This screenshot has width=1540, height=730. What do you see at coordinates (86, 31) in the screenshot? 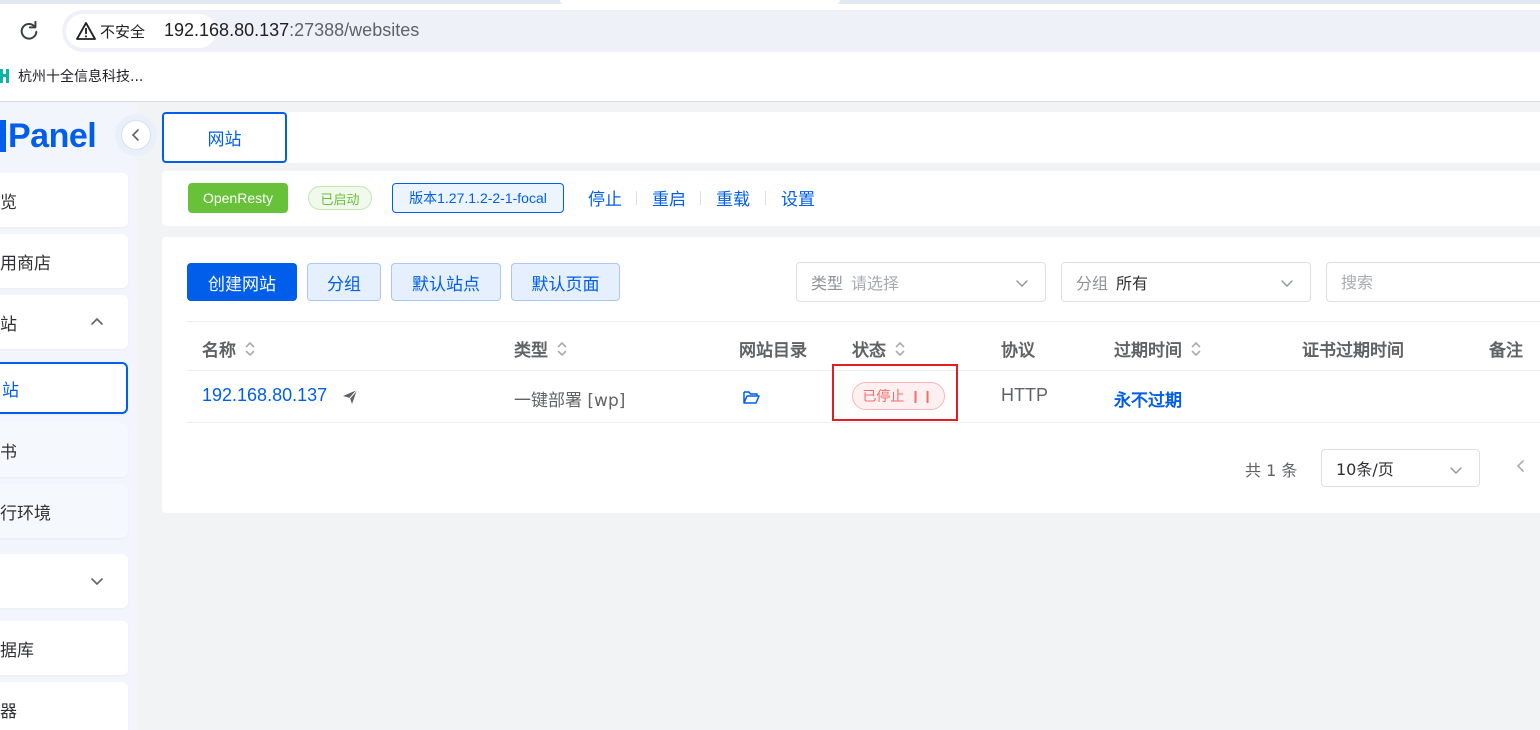
I see `warning-icon` at bounding box center [86, 31].